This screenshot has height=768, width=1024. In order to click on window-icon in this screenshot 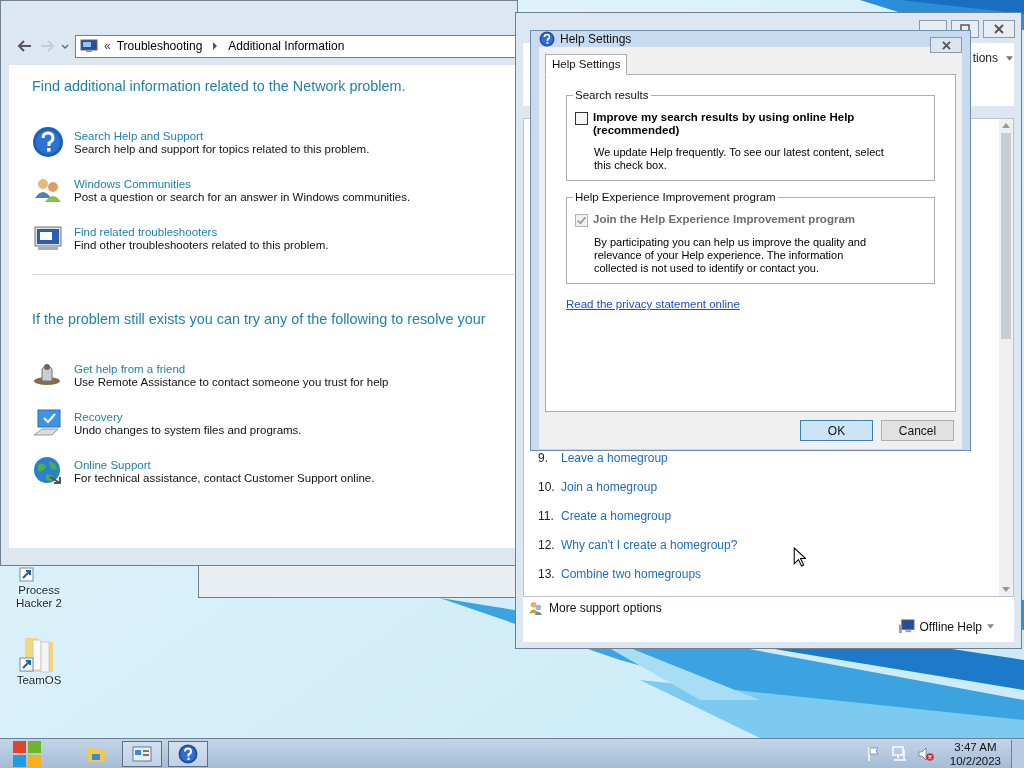, I will do `click(142, 753)`.